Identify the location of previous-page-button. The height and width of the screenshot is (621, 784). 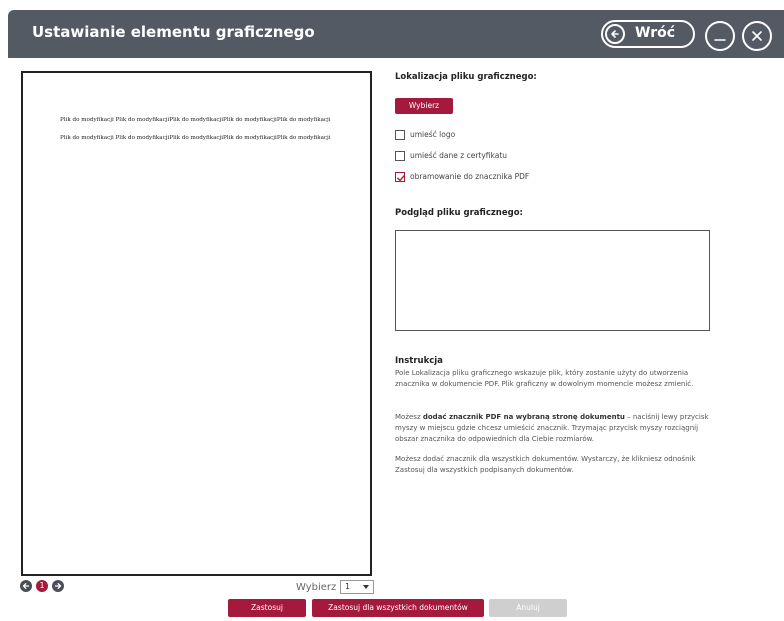
(26, 586).